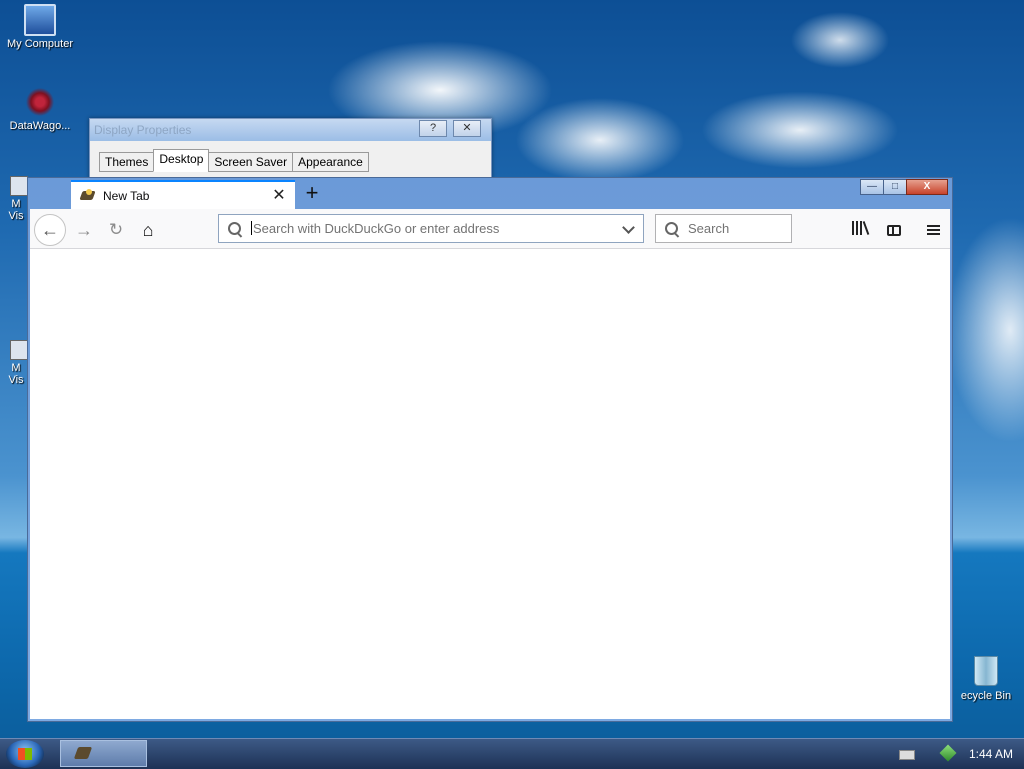 The width and height of the screenshot is (1024, 769). What do you see at coordinates (986, 696) in the screenshot?
I see `desktop-icon-label: ecycle Bin` at bounding box center [986, 696].